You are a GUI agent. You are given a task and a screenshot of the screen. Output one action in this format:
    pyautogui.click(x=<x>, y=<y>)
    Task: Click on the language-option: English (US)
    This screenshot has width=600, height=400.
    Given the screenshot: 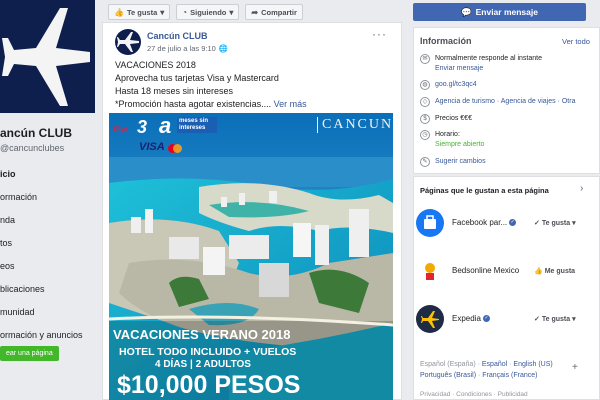 What is the action you would take?
    pyautogui.click(x=532, y=364)
    